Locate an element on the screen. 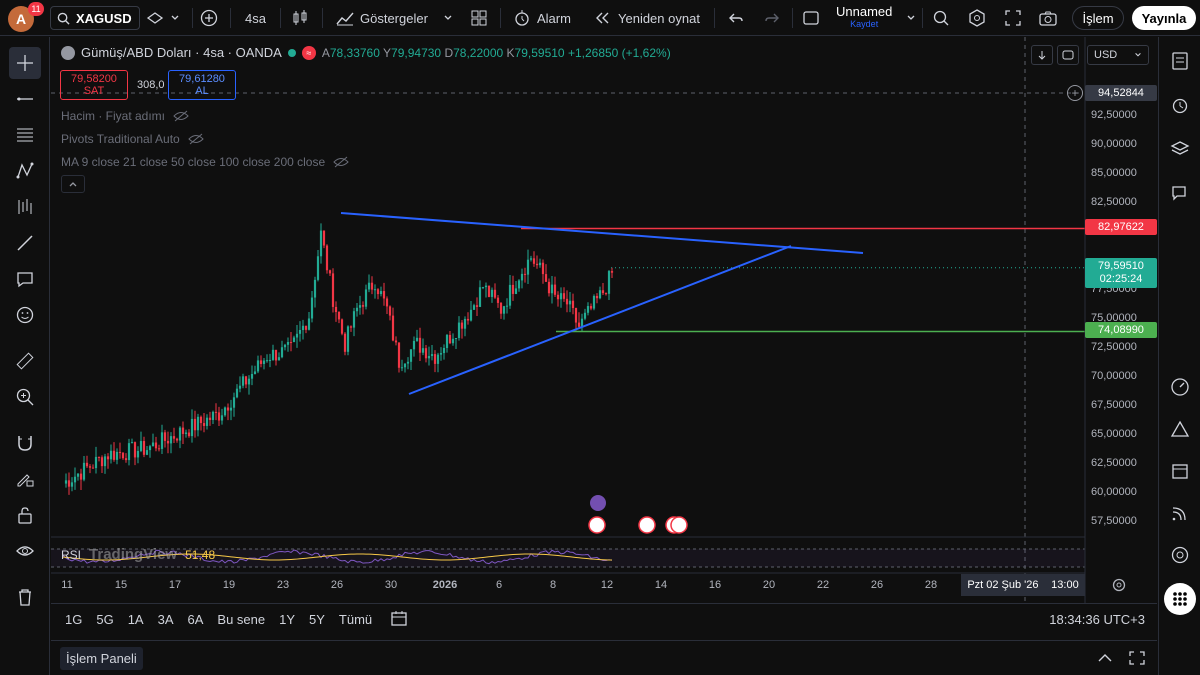  chats-button is located at coordinates (1180, 193).